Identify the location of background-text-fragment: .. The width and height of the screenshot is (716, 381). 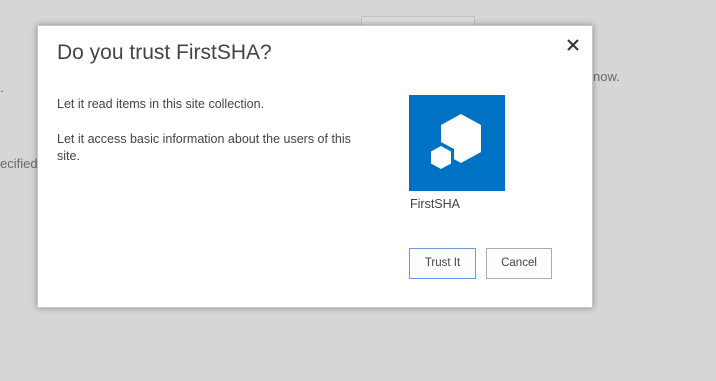
(2, 87).